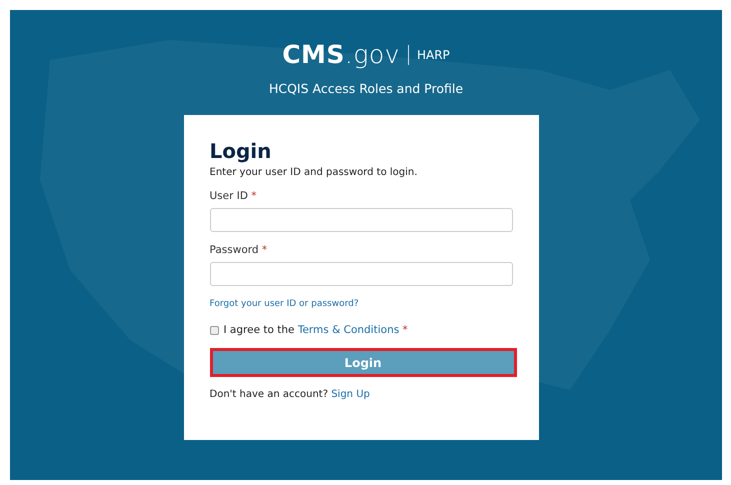 This screenshot has height=485, width=731. What do you see at coordinates (433, 55) in the screenshot?
I see `product-name: HARP` at bounding box center [433, 55].